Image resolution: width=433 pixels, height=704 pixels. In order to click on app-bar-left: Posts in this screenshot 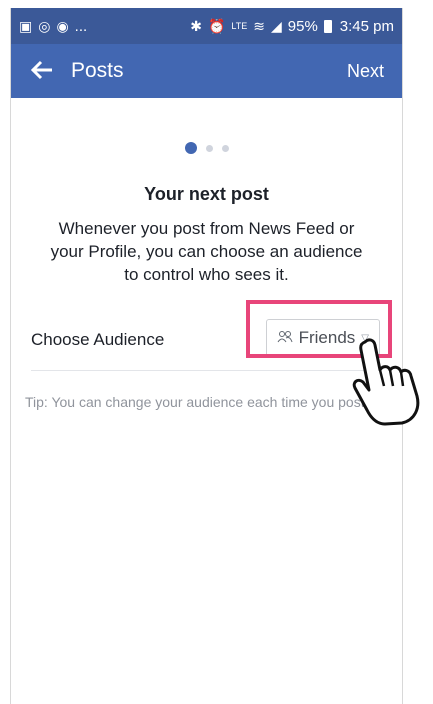, I will do `click(77, 71)`.